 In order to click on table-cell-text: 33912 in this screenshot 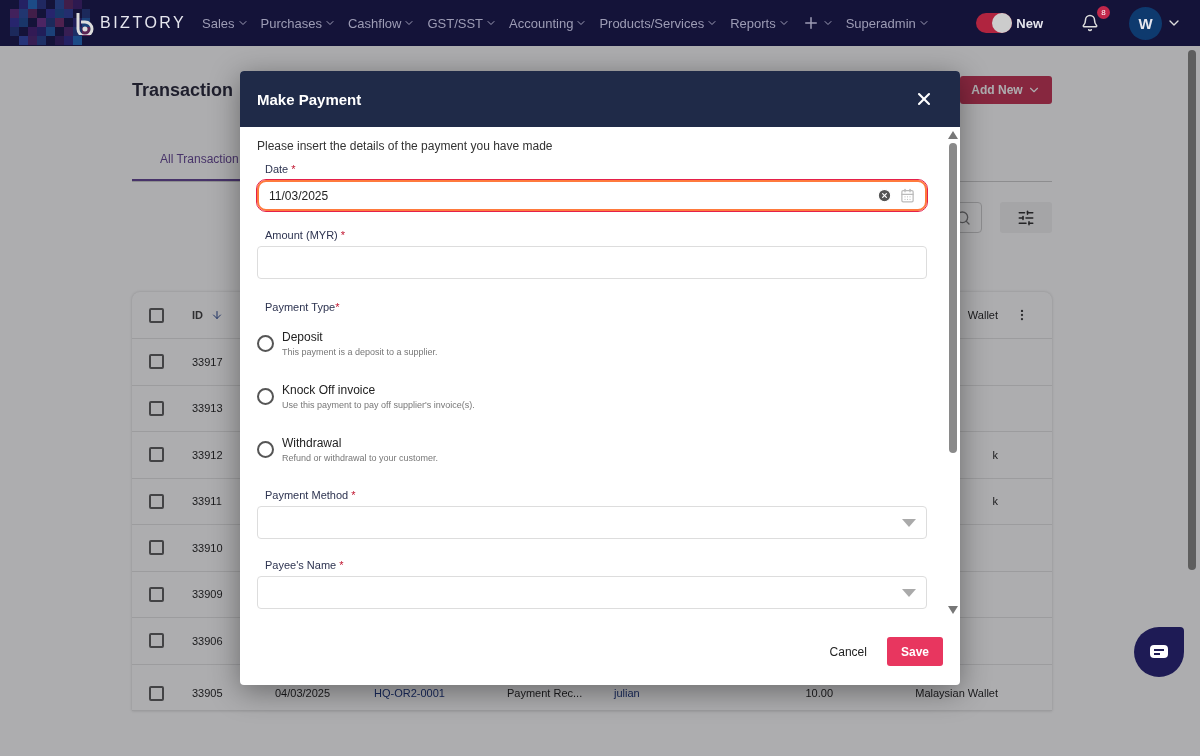, I will do `click(207, 454)`.